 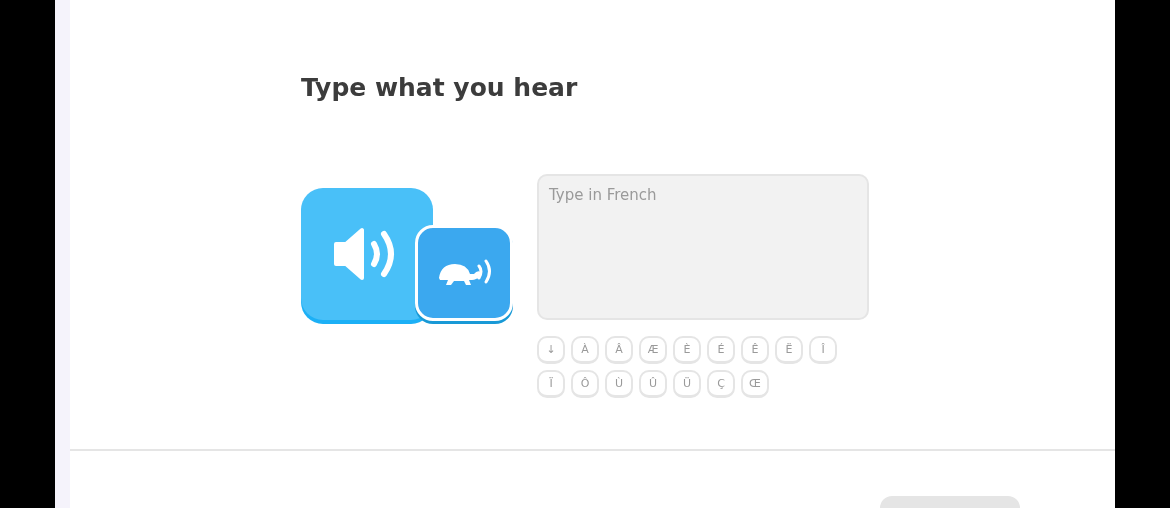 What do you see at coordinates (687, 350) in the screenshot?
I see `accent-key: È` at bounding box center [687, 350].